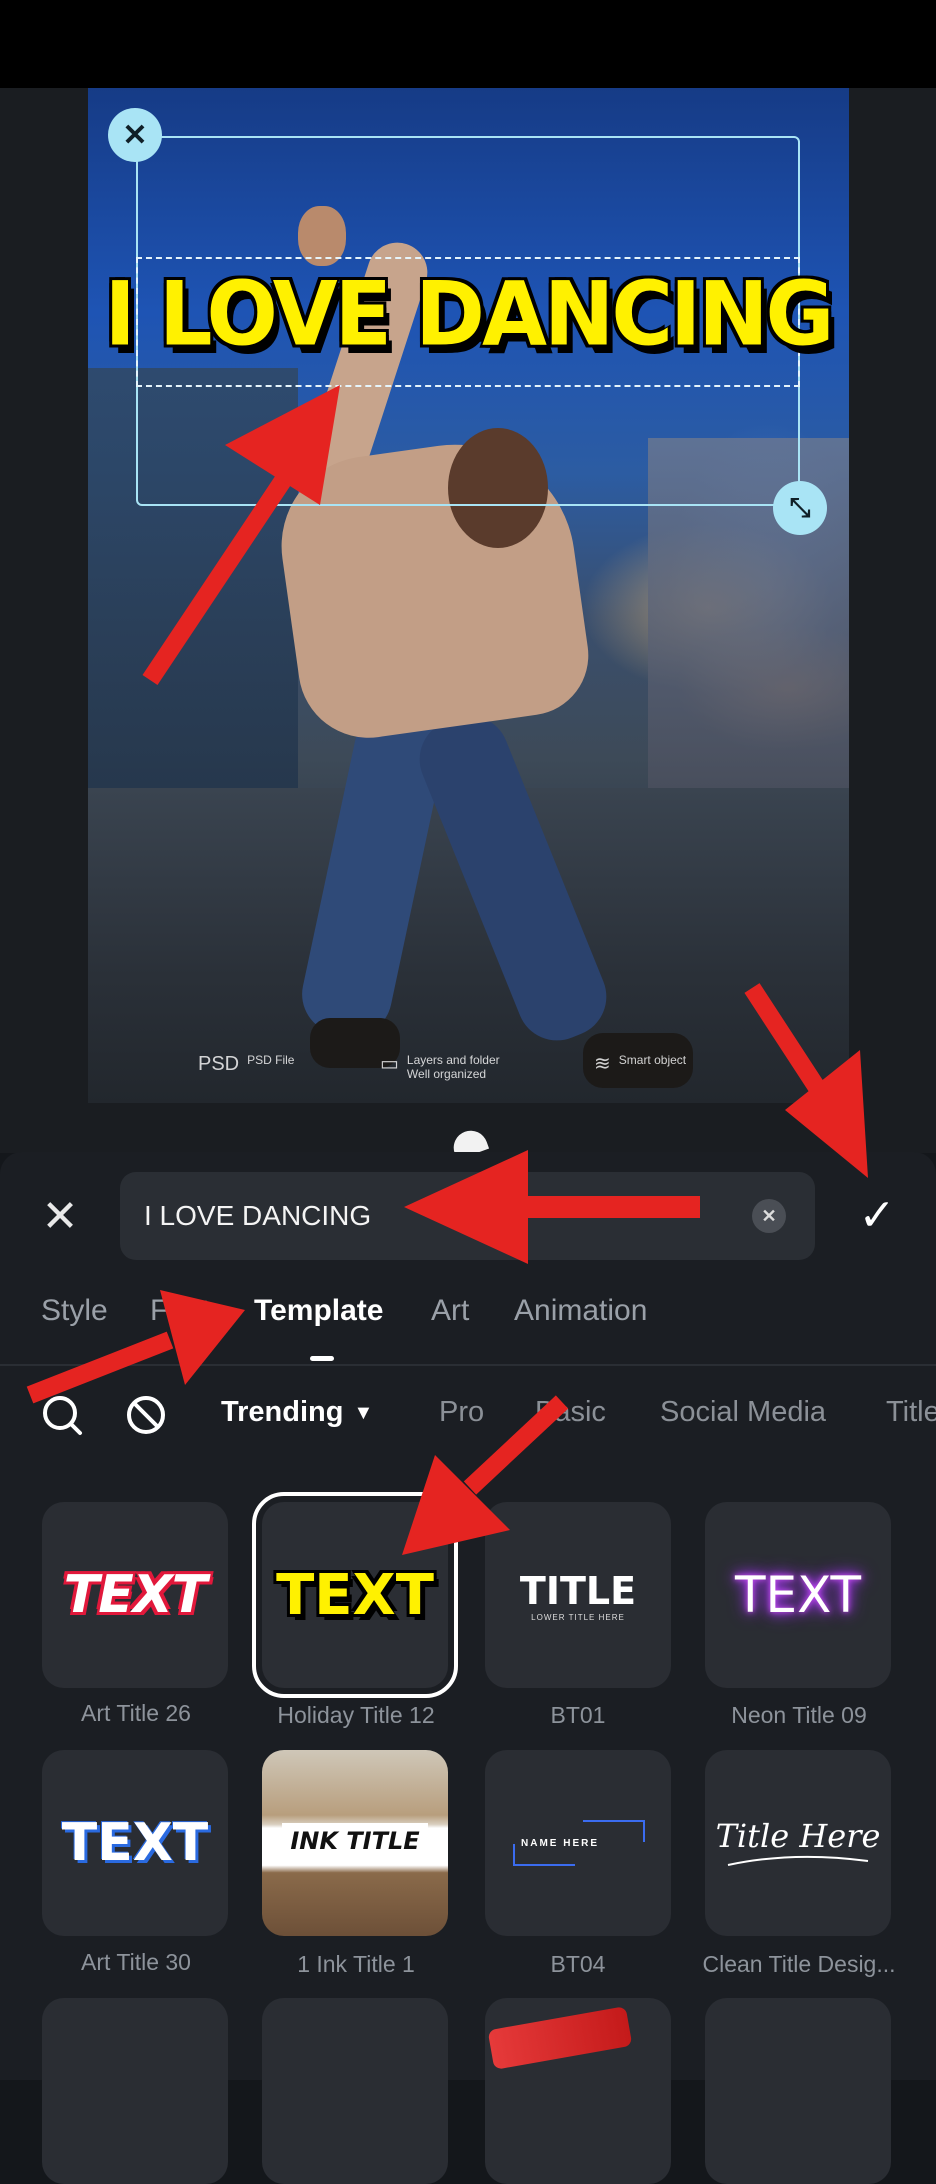  Describe the element at coordinates (799, 1715) in the screenshot. I see `template-label: Neon Title 09` at that location.